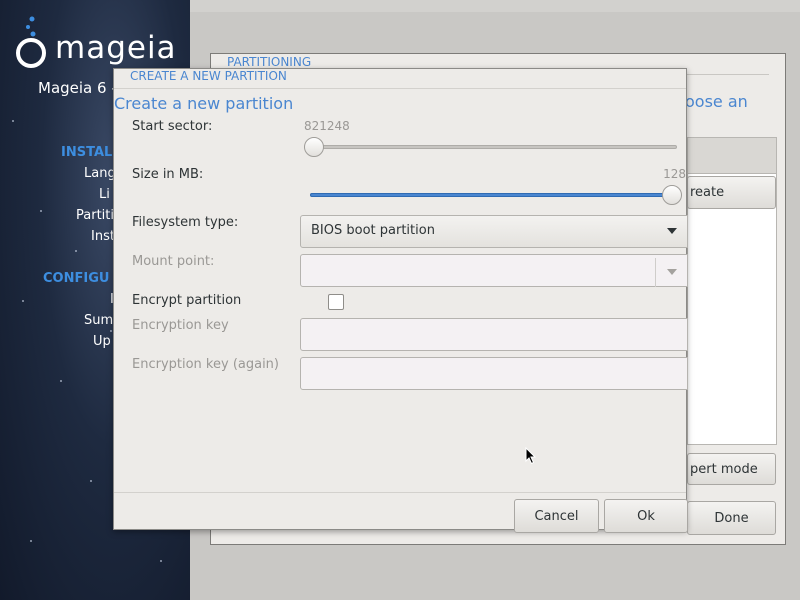 This screenshot has width=800, height=600. What do you see at coordinates (531, 456) in the screenshot?
I see `mouse-pointer-icon` at bounding box center [531, 456].